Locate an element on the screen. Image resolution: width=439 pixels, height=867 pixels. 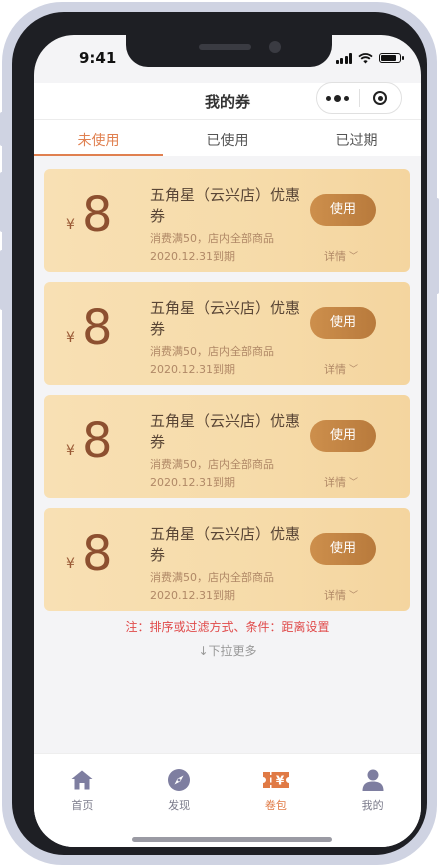
coupon-ticket-icon: ¥ is located at coordinates (275, 780).